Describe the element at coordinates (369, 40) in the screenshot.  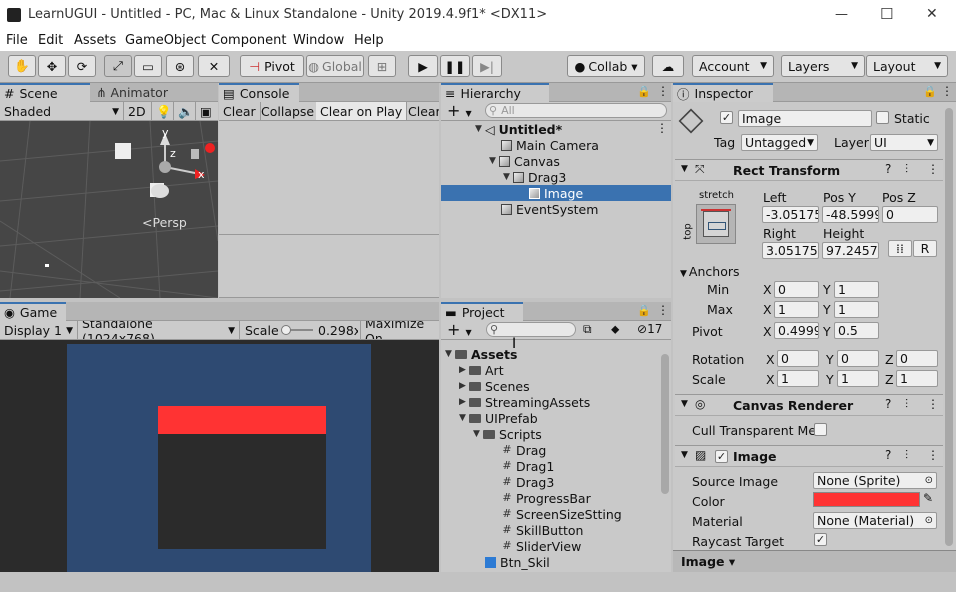
I see `menu-help: Help` at that location.